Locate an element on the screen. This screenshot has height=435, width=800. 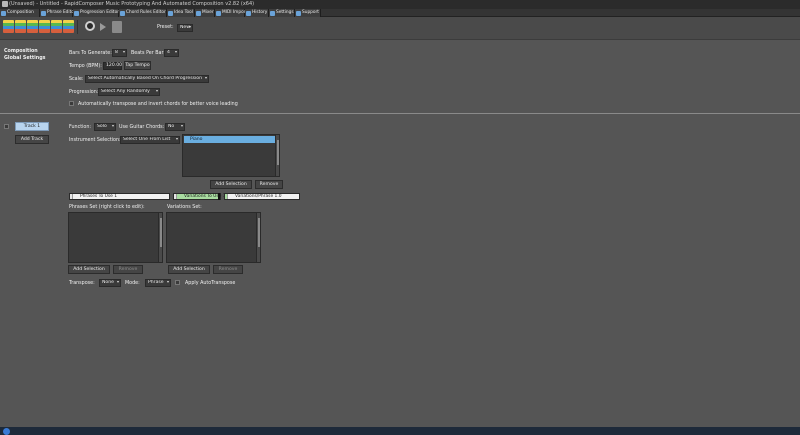
generate-chords-icon is located at coordinates (68, 26).